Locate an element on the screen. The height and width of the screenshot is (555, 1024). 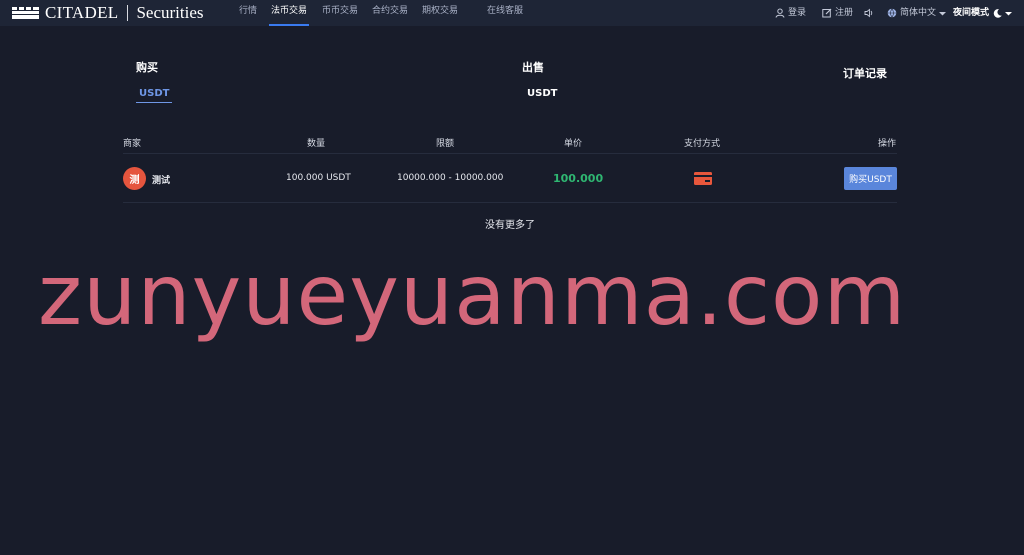
logo-divider is located at coordinates (128, 13).